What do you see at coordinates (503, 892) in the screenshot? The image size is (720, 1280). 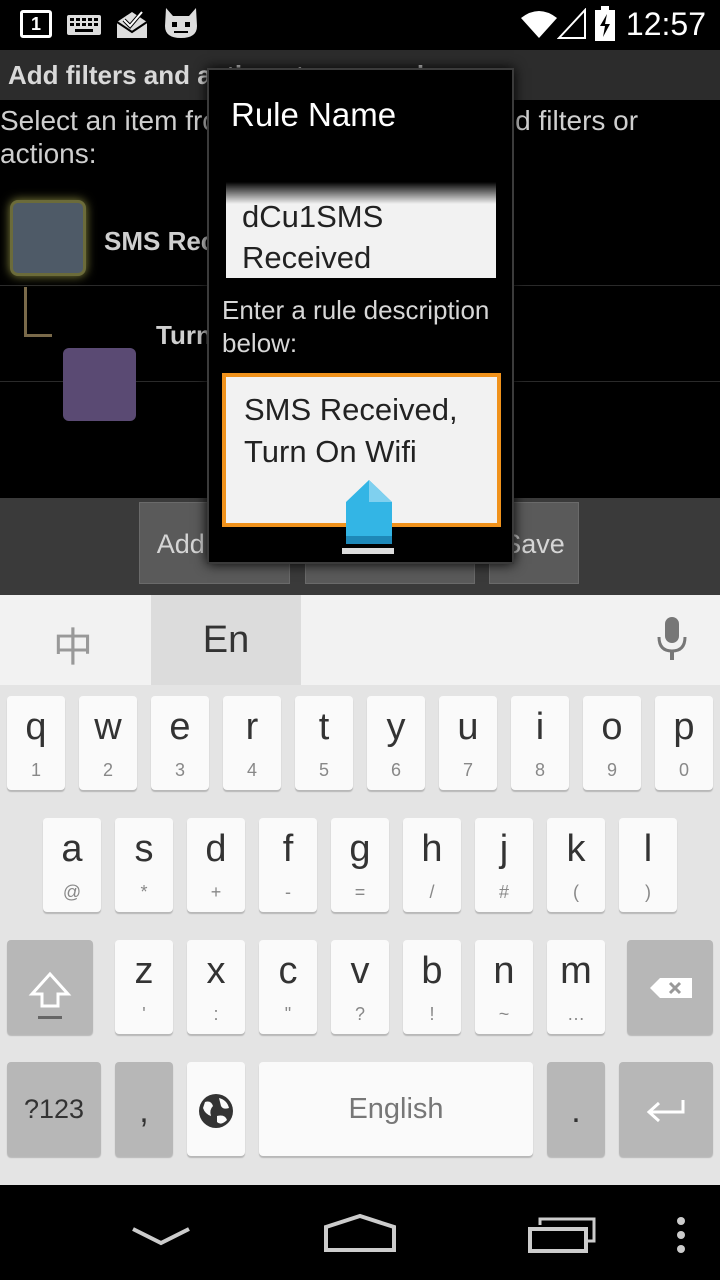 I see `key-secondary-label: #` at bounding box center [503, 892].